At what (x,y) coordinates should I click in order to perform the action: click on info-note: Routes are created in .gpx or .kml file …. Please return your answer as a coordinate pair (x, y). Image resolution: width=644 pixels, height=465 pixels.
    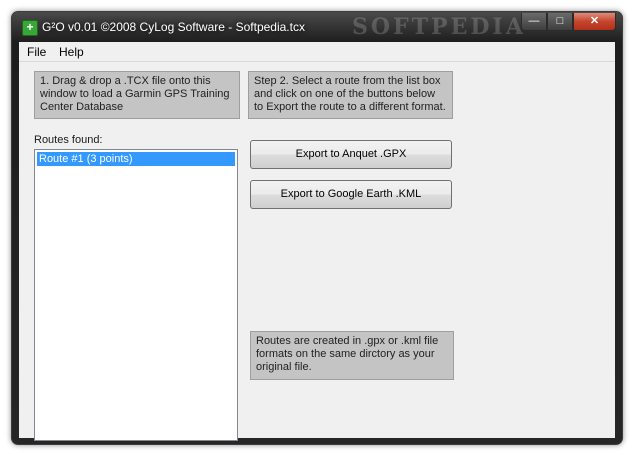
    Looking at the image, I should click on (352, 355).